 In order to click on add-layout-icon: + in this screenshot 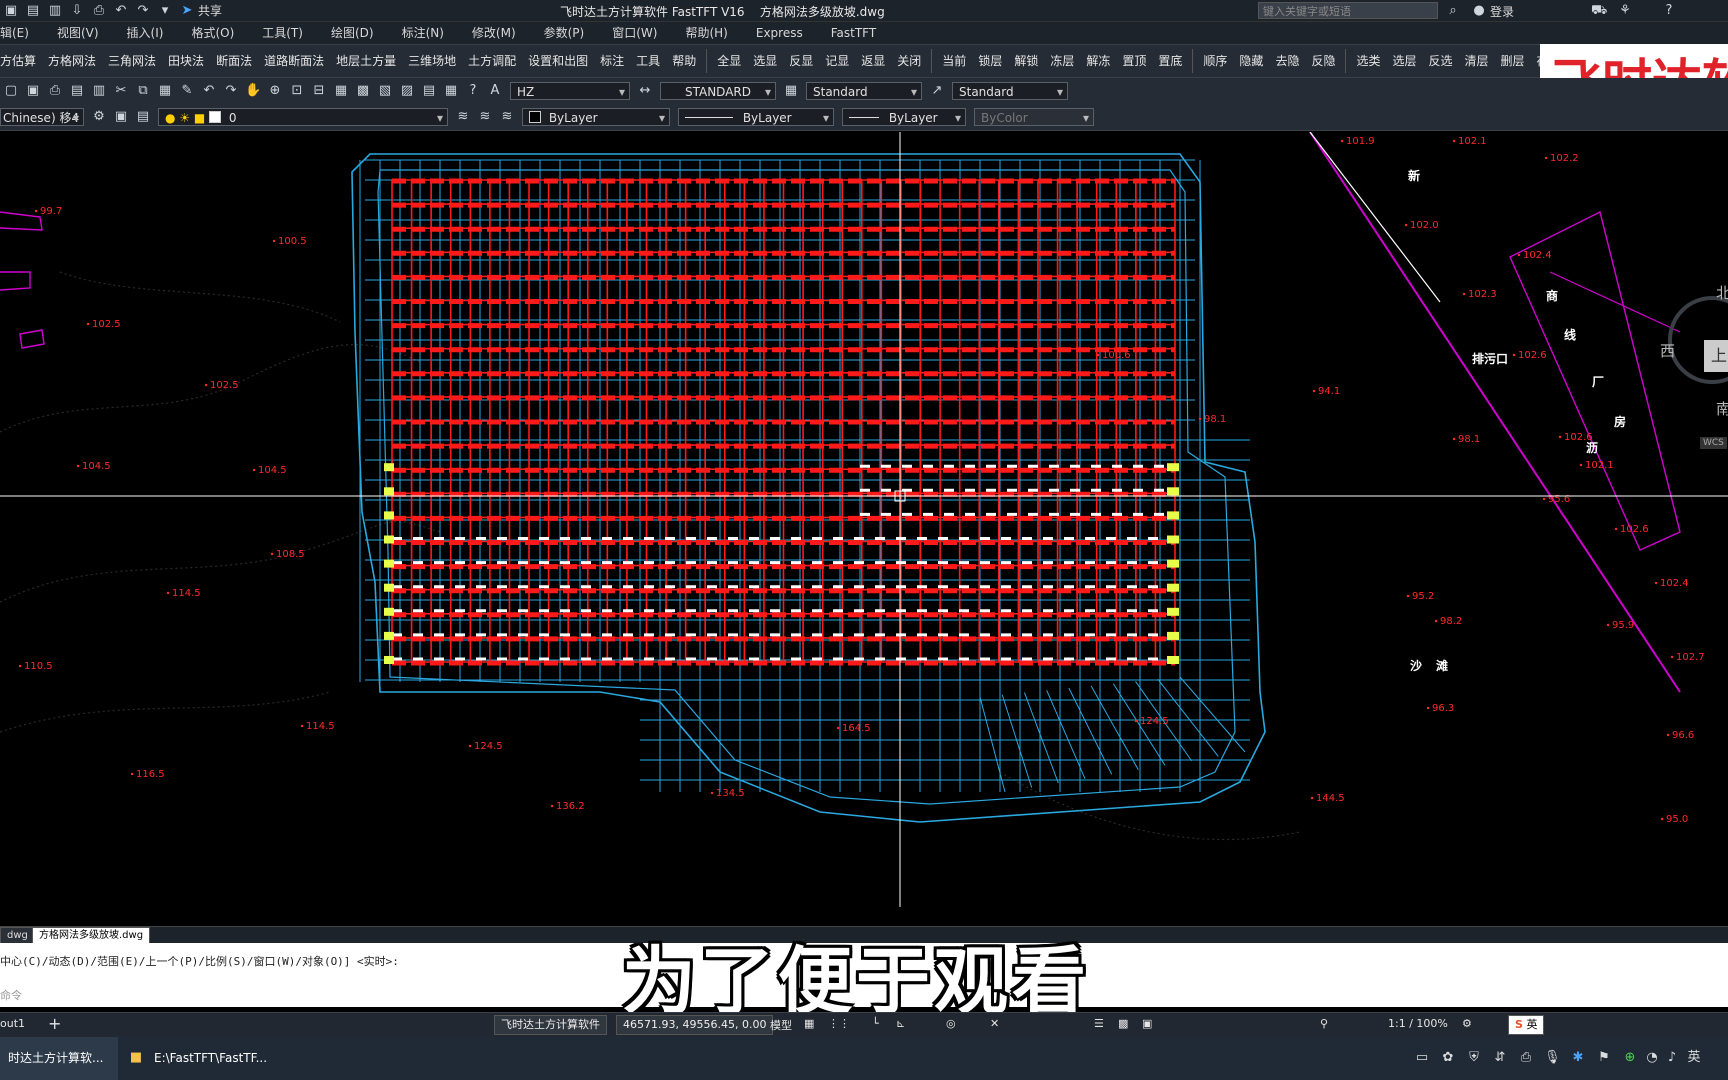, I will do `click(54, 1023)`.